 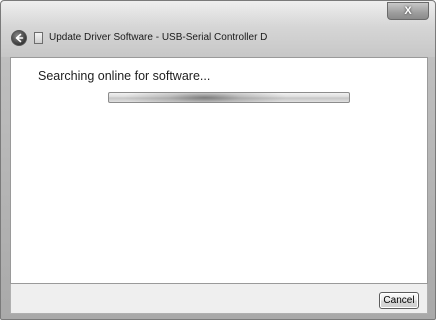 I want to click on progress-indicator, so click(x=229, y=97).